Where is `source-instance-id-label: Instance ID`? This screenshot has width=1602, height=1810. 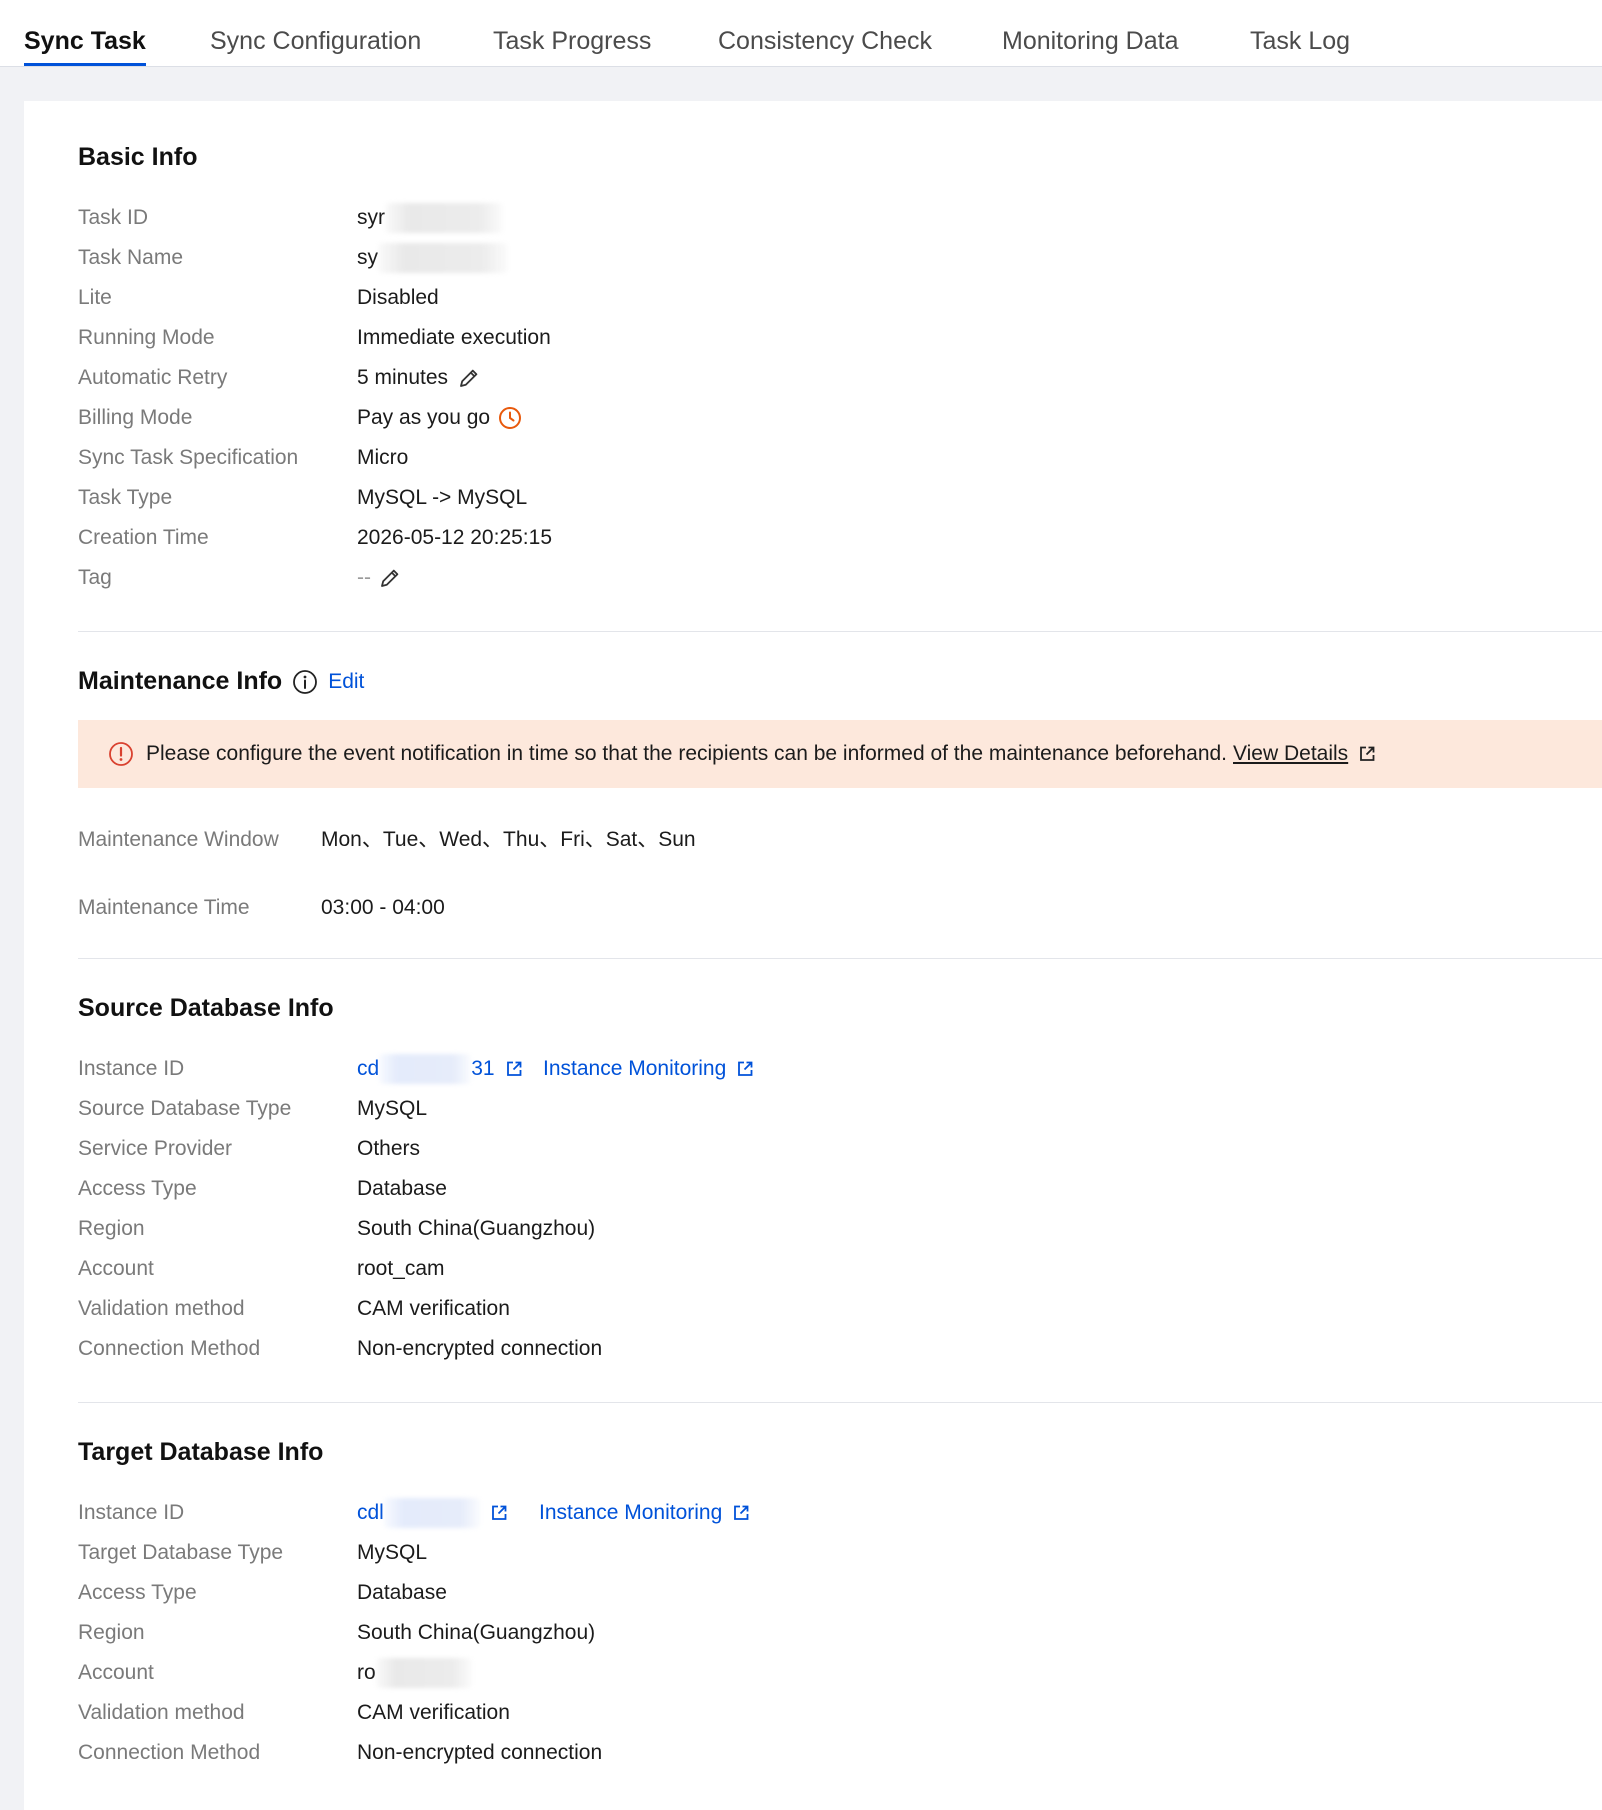 source-instance-id-label: Instance ID is located at coordinates (131, 1068).